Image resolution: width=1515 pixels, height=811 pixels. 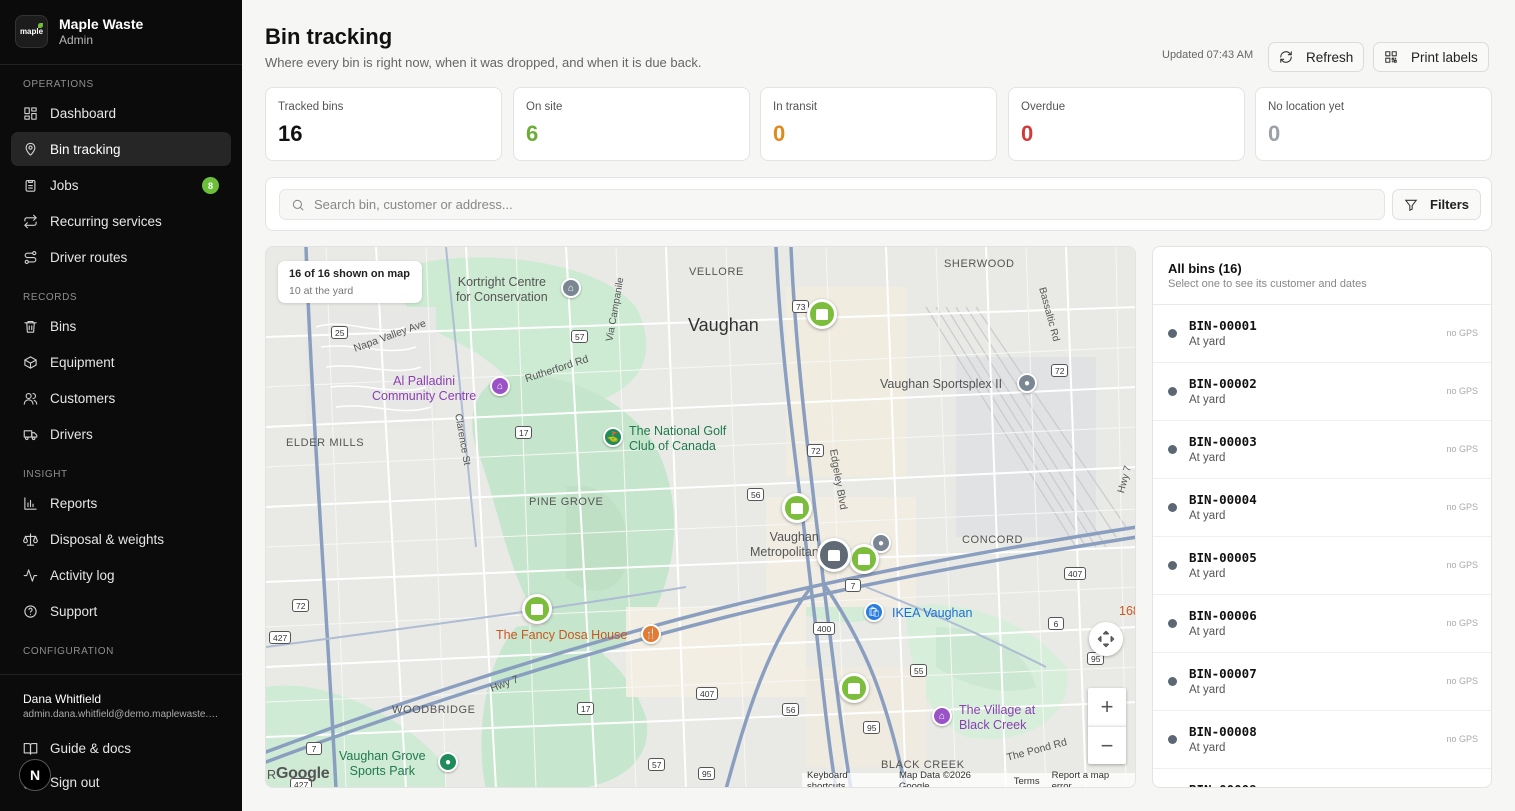 I want to click on map-label-elder-mills: ELDER MILLS, so click(x=325, y=443).